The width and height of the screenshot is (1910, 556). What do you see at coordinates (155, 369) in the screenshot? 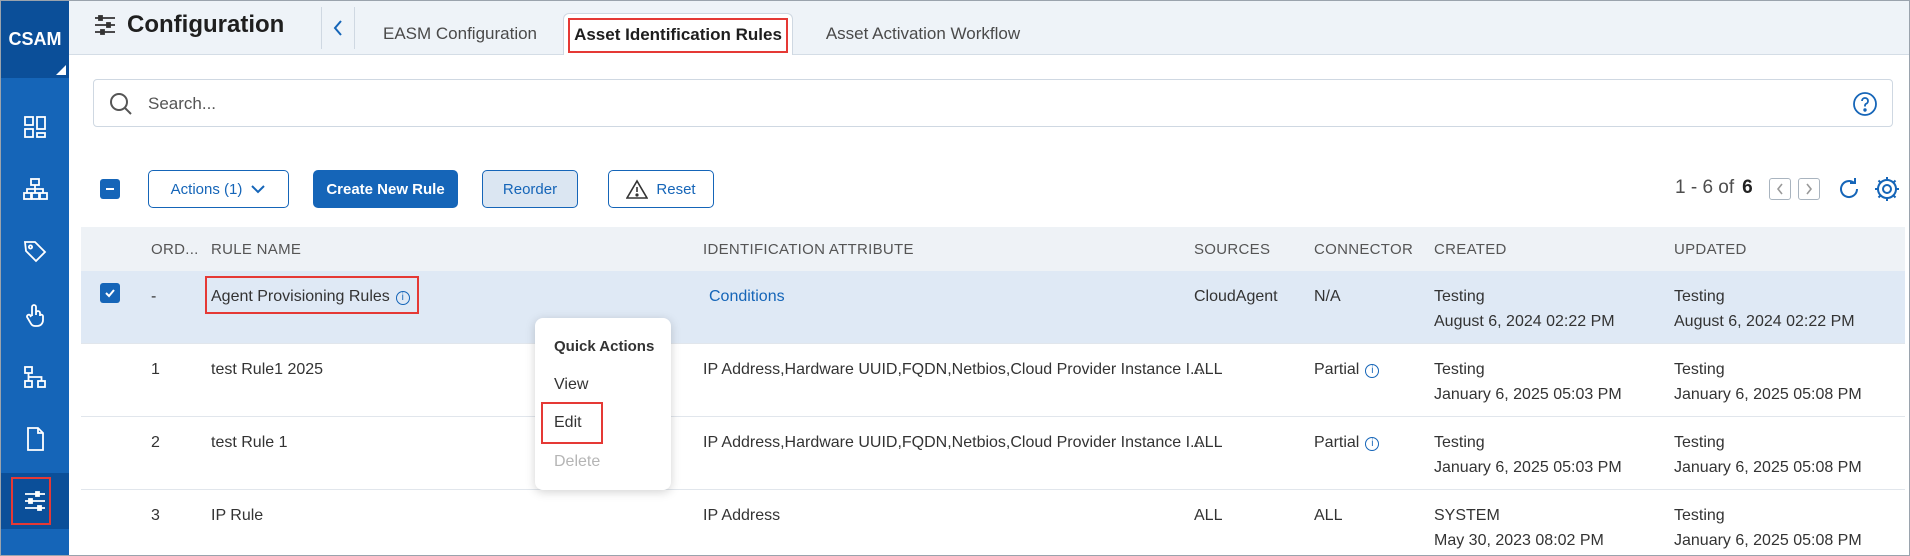
I see `row-order: 1` at bounding box center [155, 369].